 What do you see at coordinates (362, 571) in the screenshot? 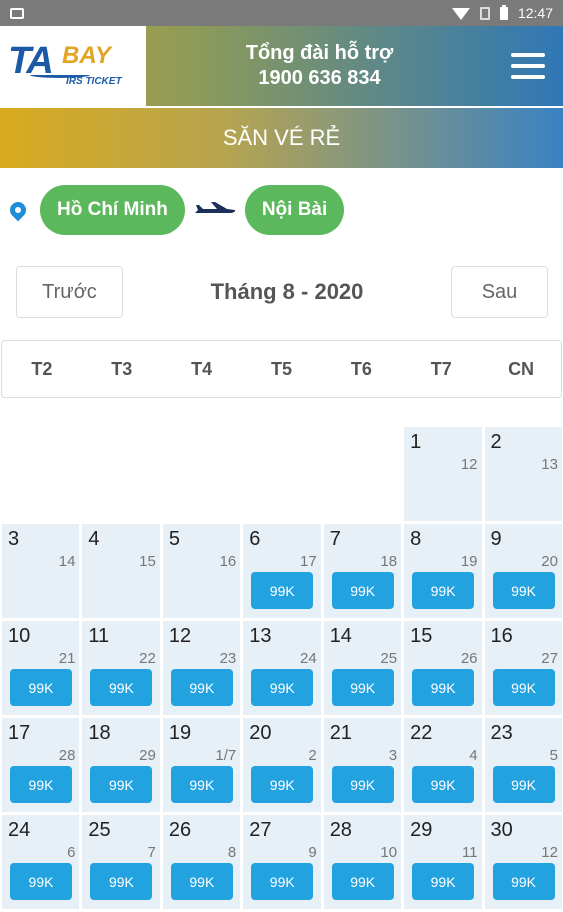
I see `calendar-day-cell: 7 18 99K` at bounding box center [362, 571].